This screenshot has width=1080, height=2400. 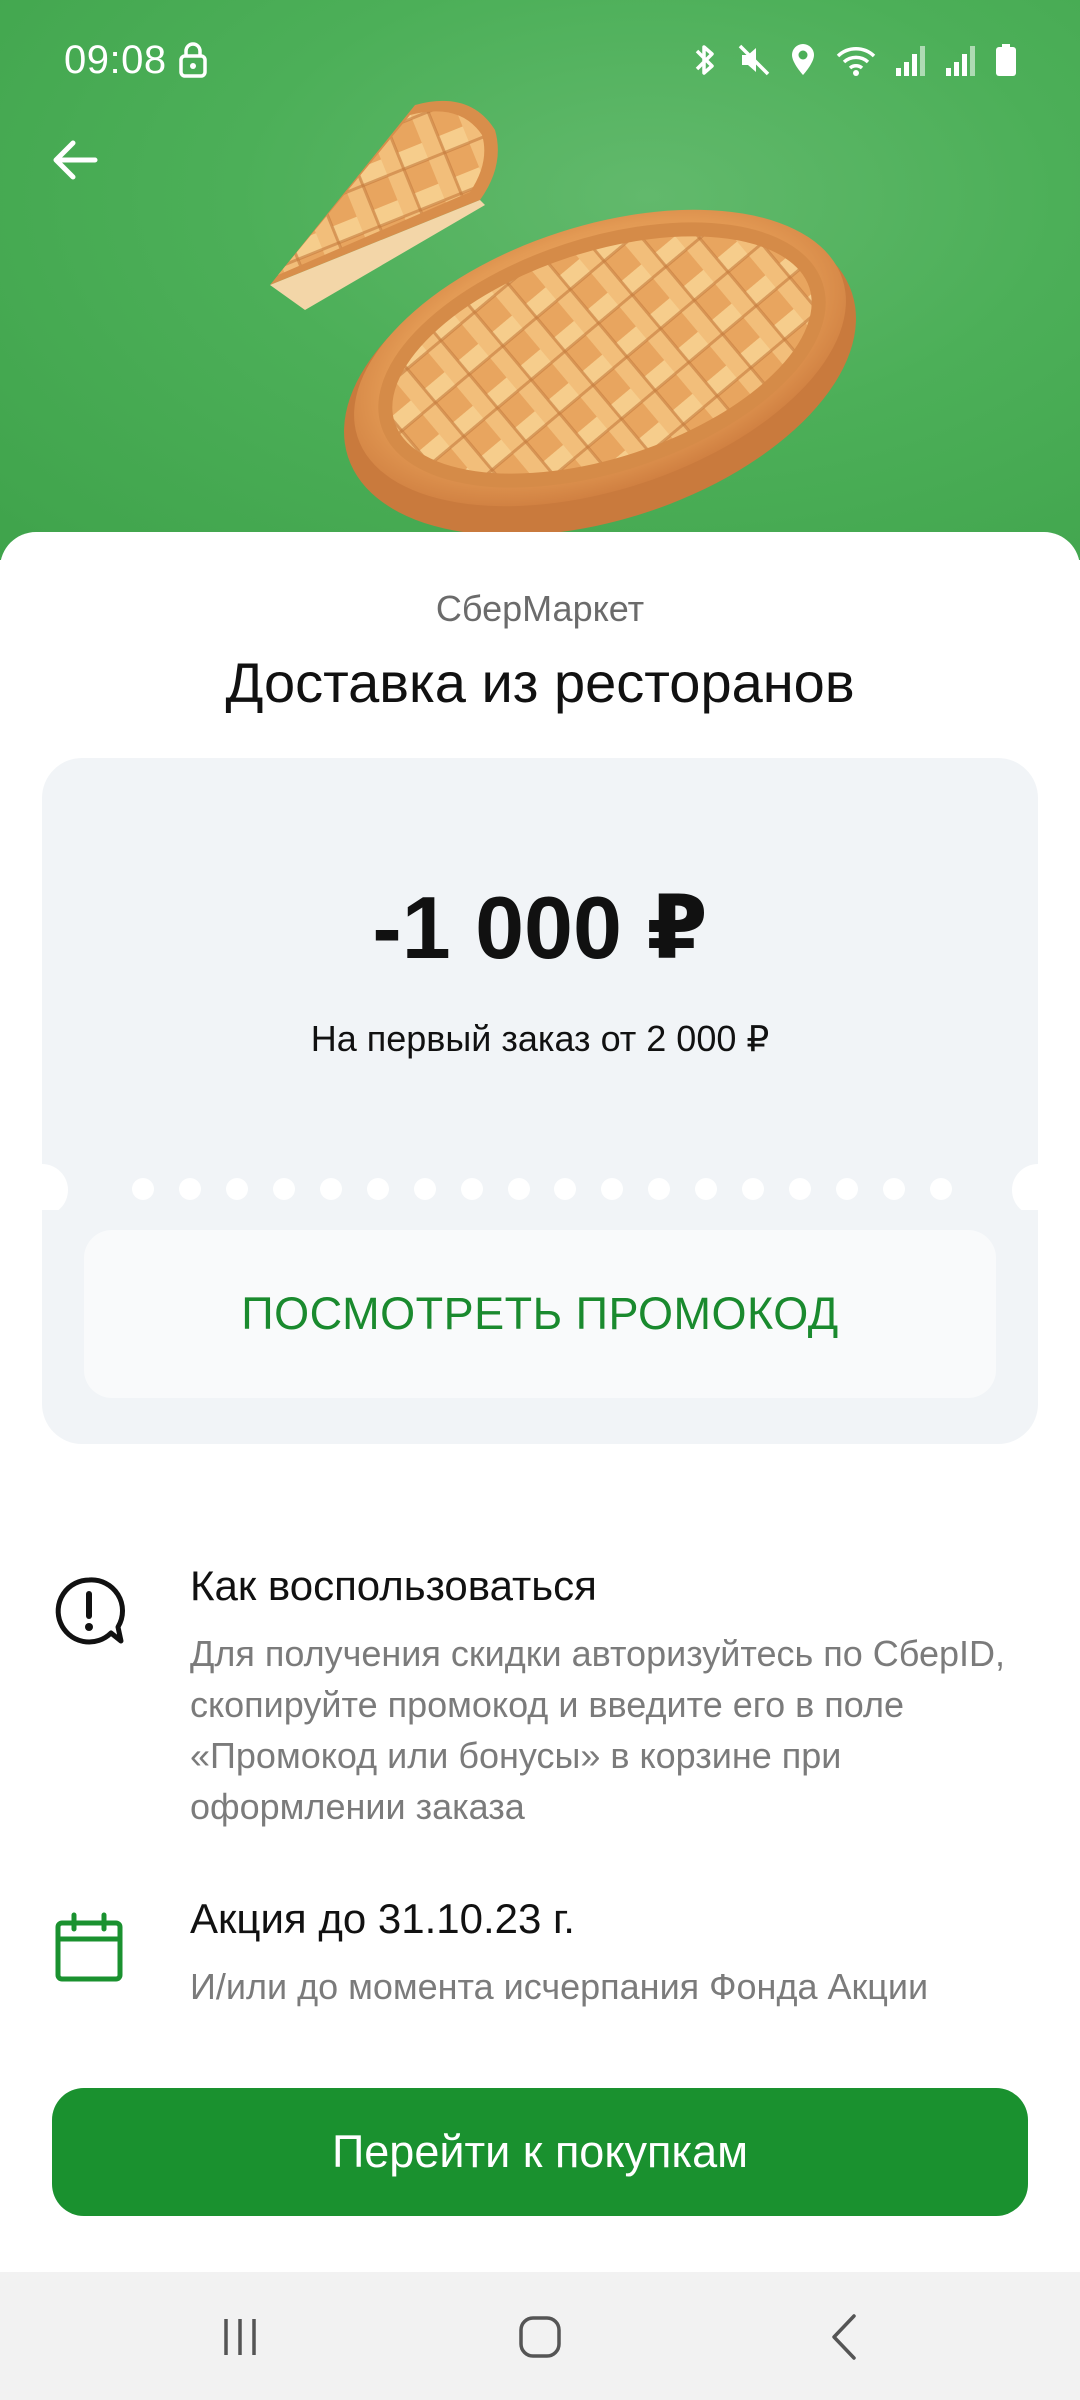 I want to click on exclamation-bubble-icon, so click(x=90, y=1611).